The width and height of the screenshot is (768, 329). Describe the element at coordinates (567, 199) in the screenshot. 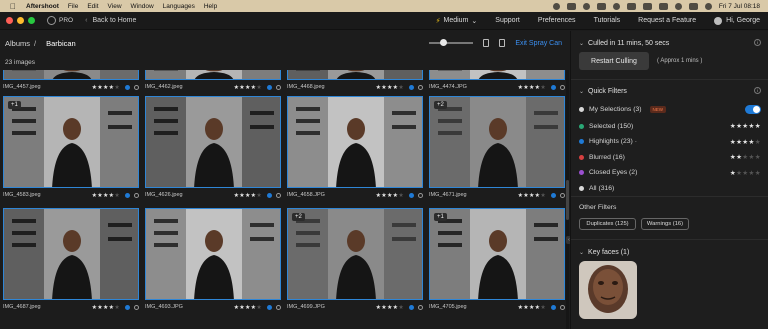

I see `grid-scrollbar` at that location.